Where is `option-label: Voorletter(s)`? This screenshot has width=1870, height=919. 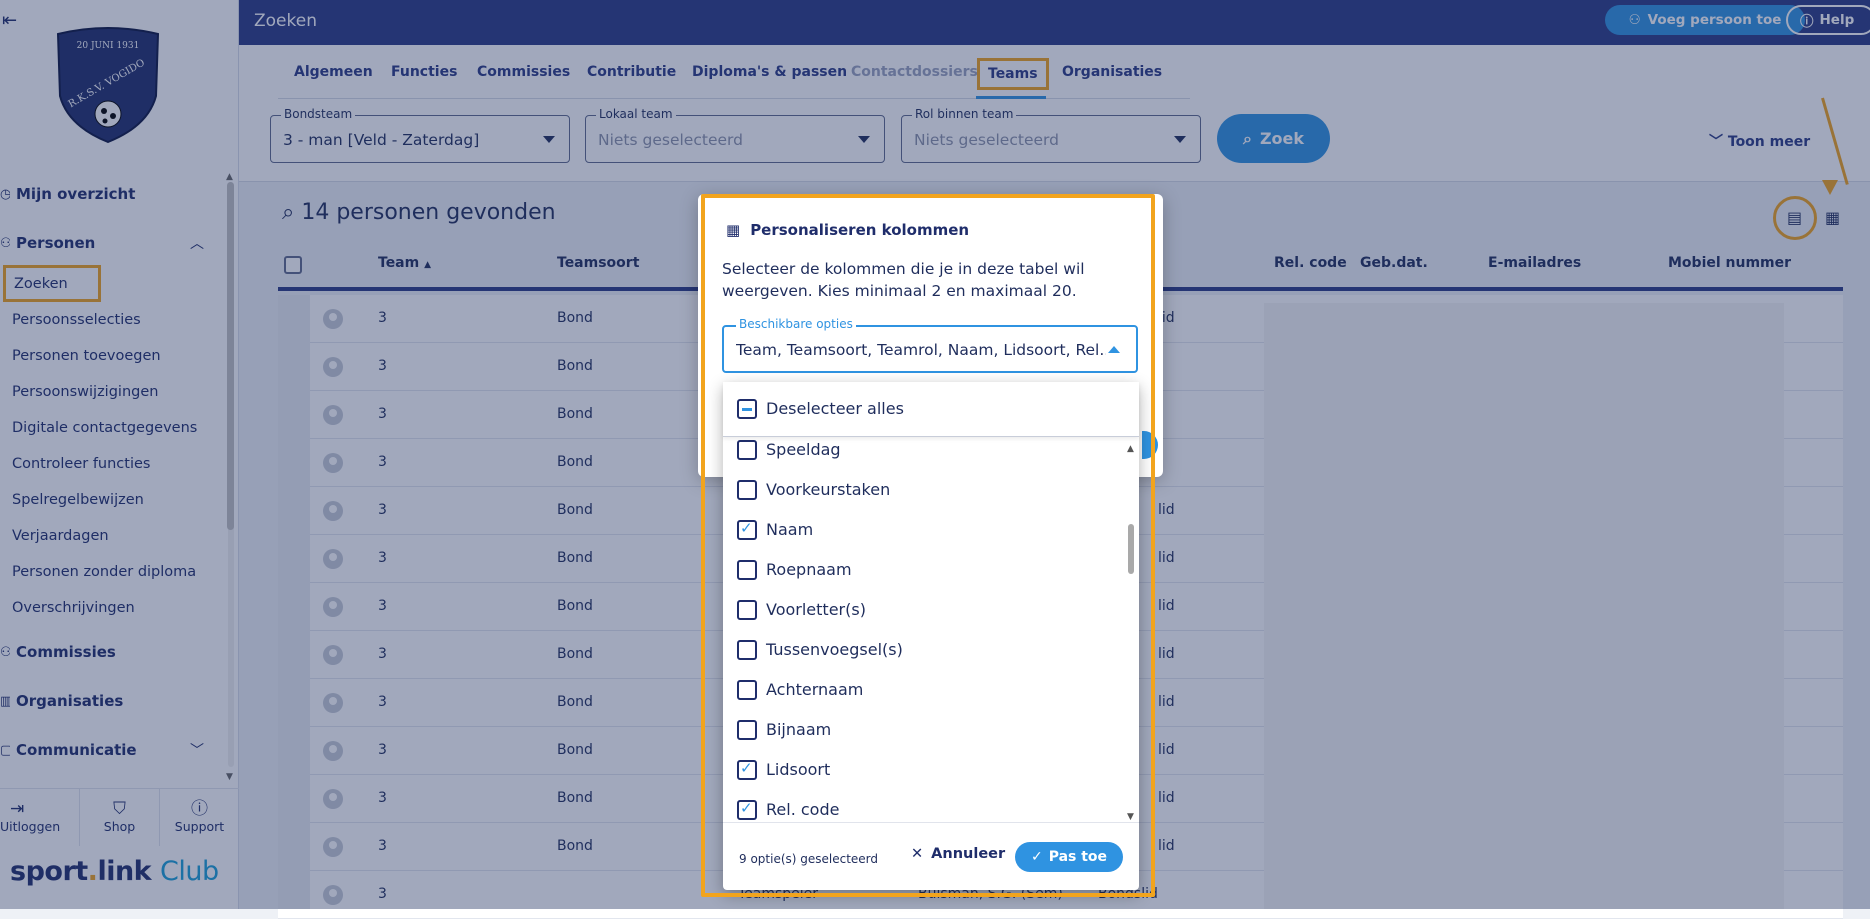
option-label: Voorletter(s) is located at coordinates (816, 609).